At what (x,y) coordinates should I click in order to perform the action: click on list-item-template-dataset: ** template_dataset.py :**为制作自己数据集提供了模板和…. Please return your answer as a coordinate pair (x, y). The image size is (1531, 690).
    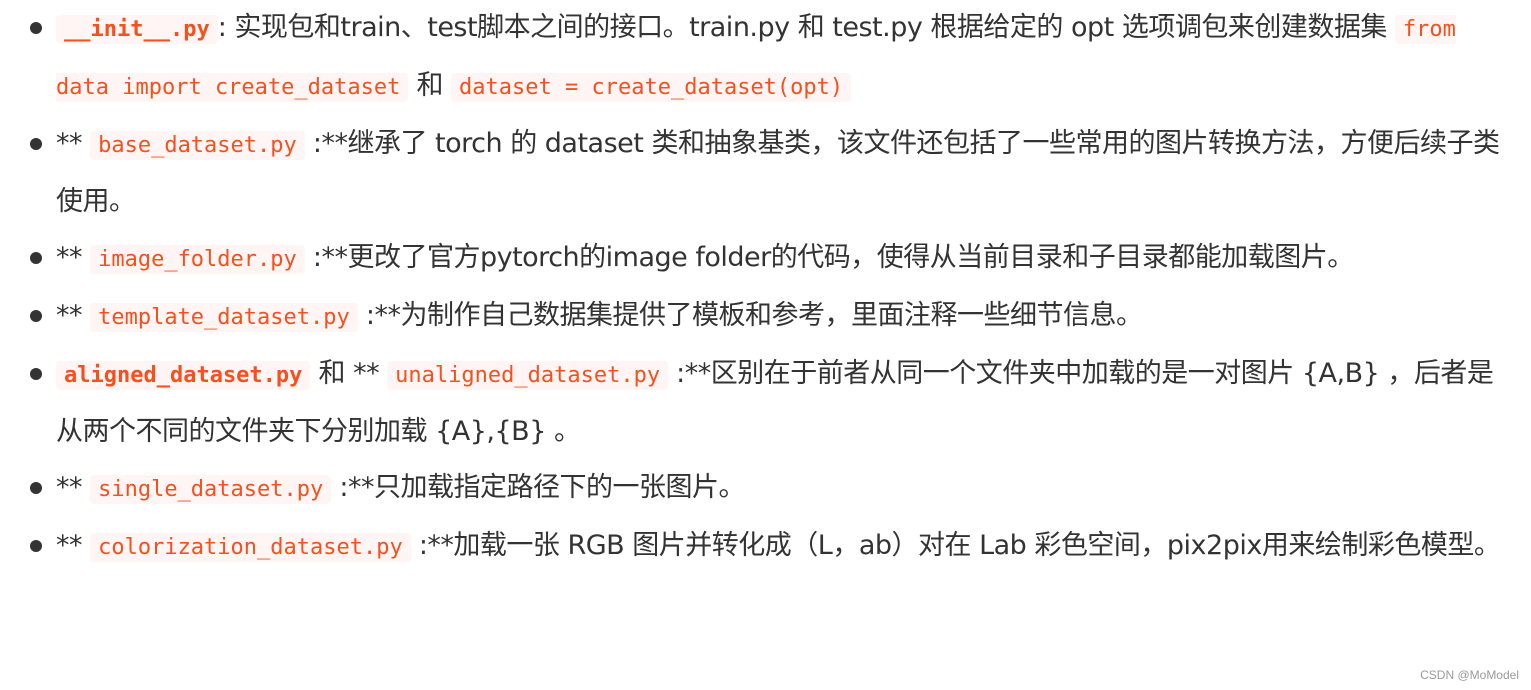
    Looking at the image, I should click on (765, 317).